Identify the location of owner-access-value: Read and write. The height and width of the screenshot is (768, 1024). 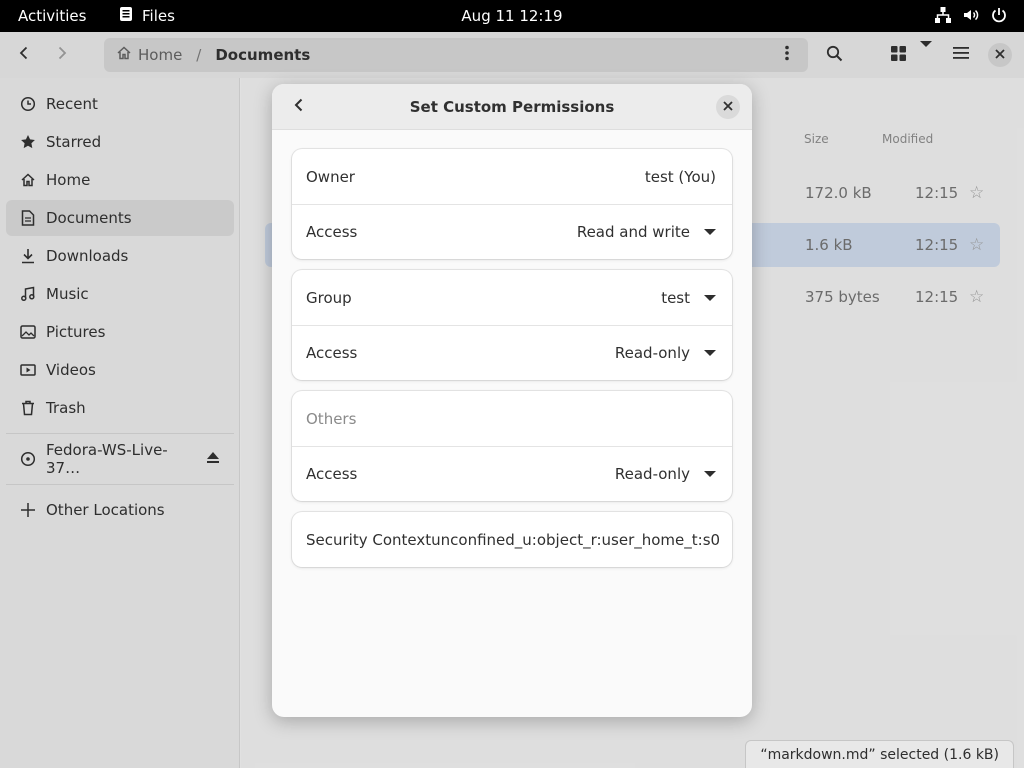
(633, 232).